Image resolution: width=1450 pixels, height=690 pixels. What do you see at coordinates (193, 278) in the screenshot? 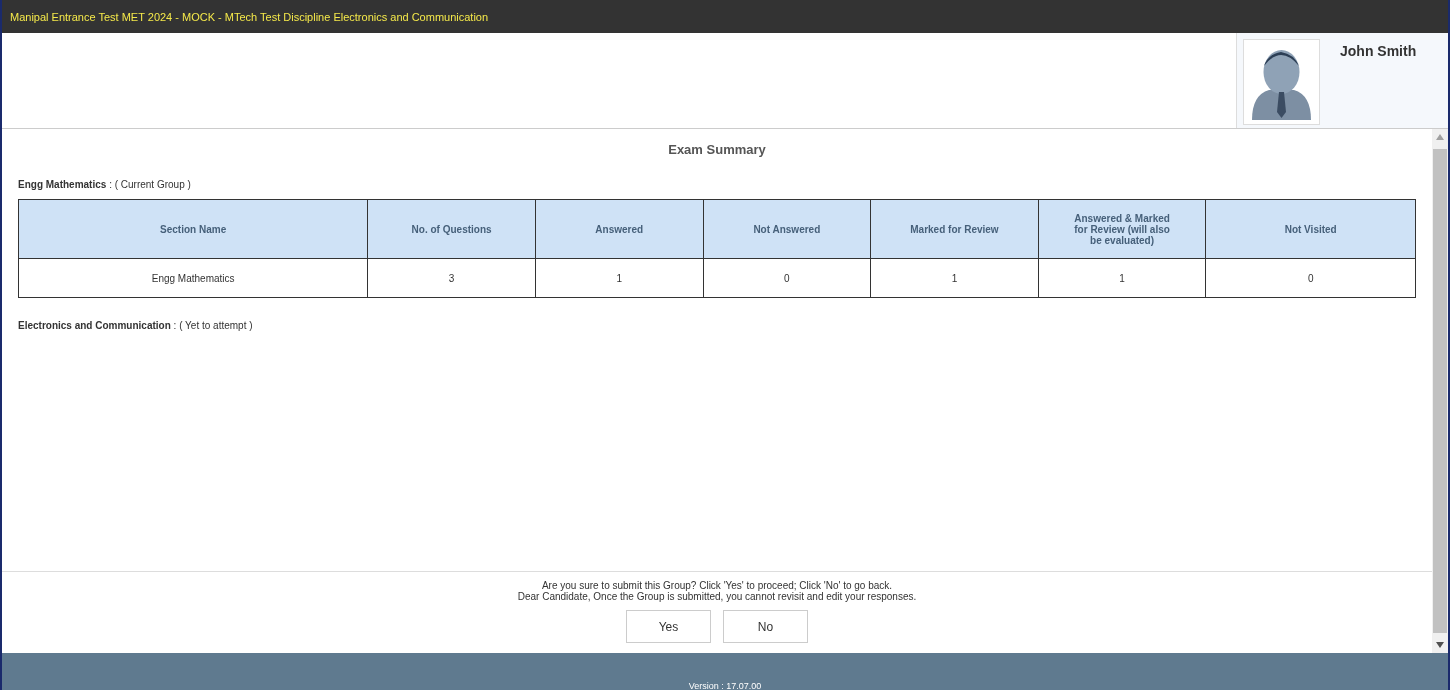
I see `table-cell: Engg Mathematics` at bounding box center [193, 278].